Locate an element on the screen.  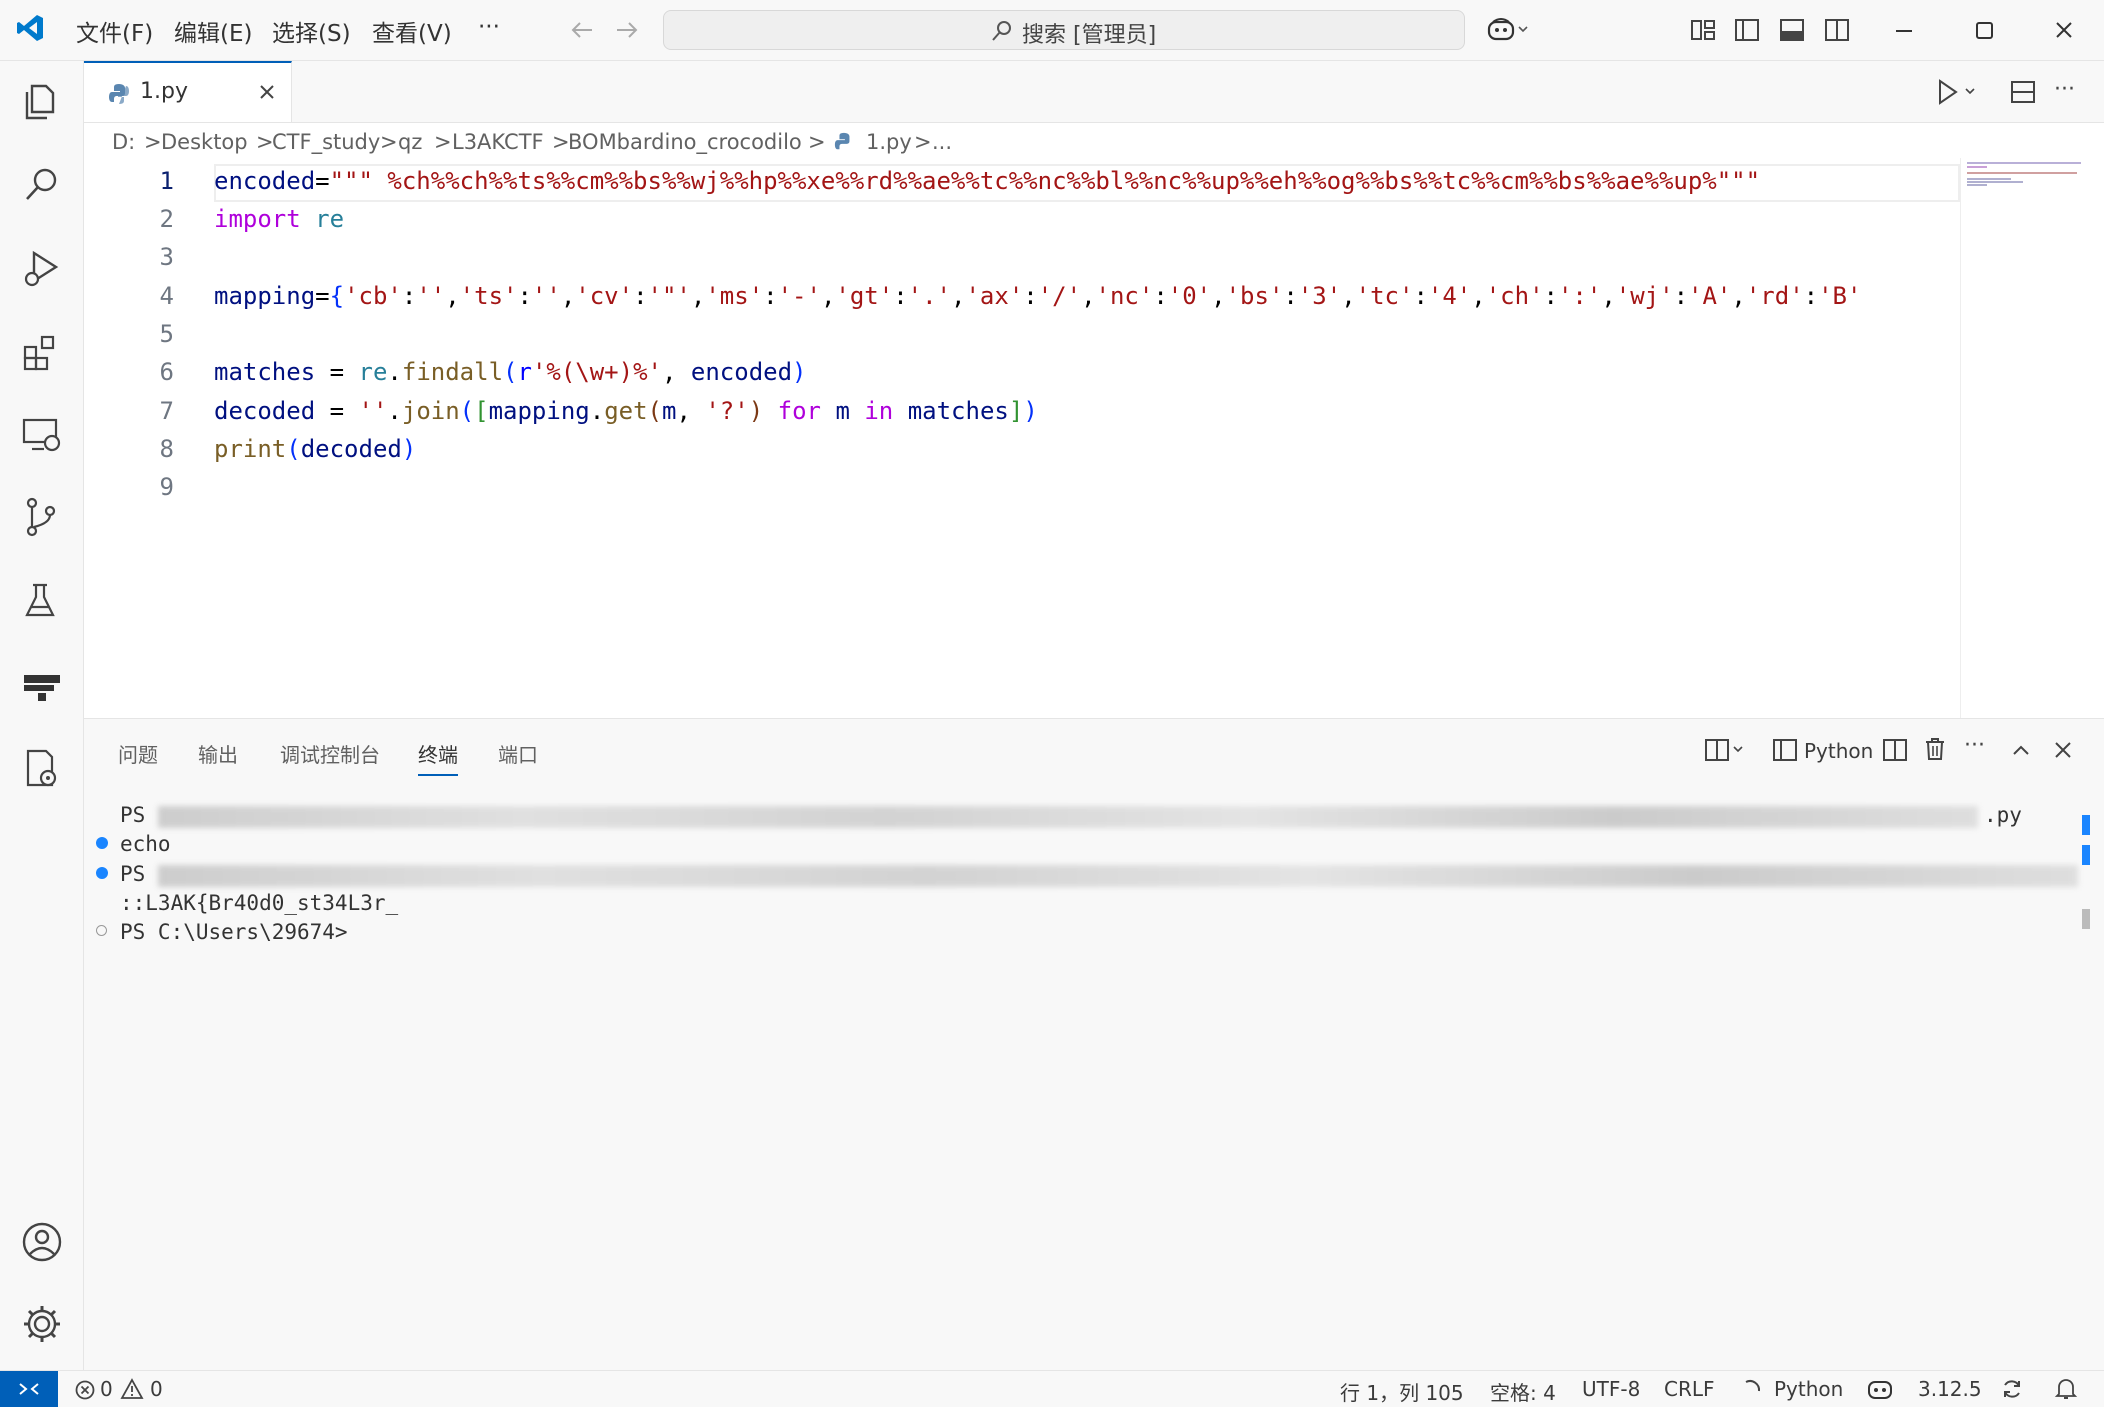
run-python-file-icon is located at coordinates (1958, 92).